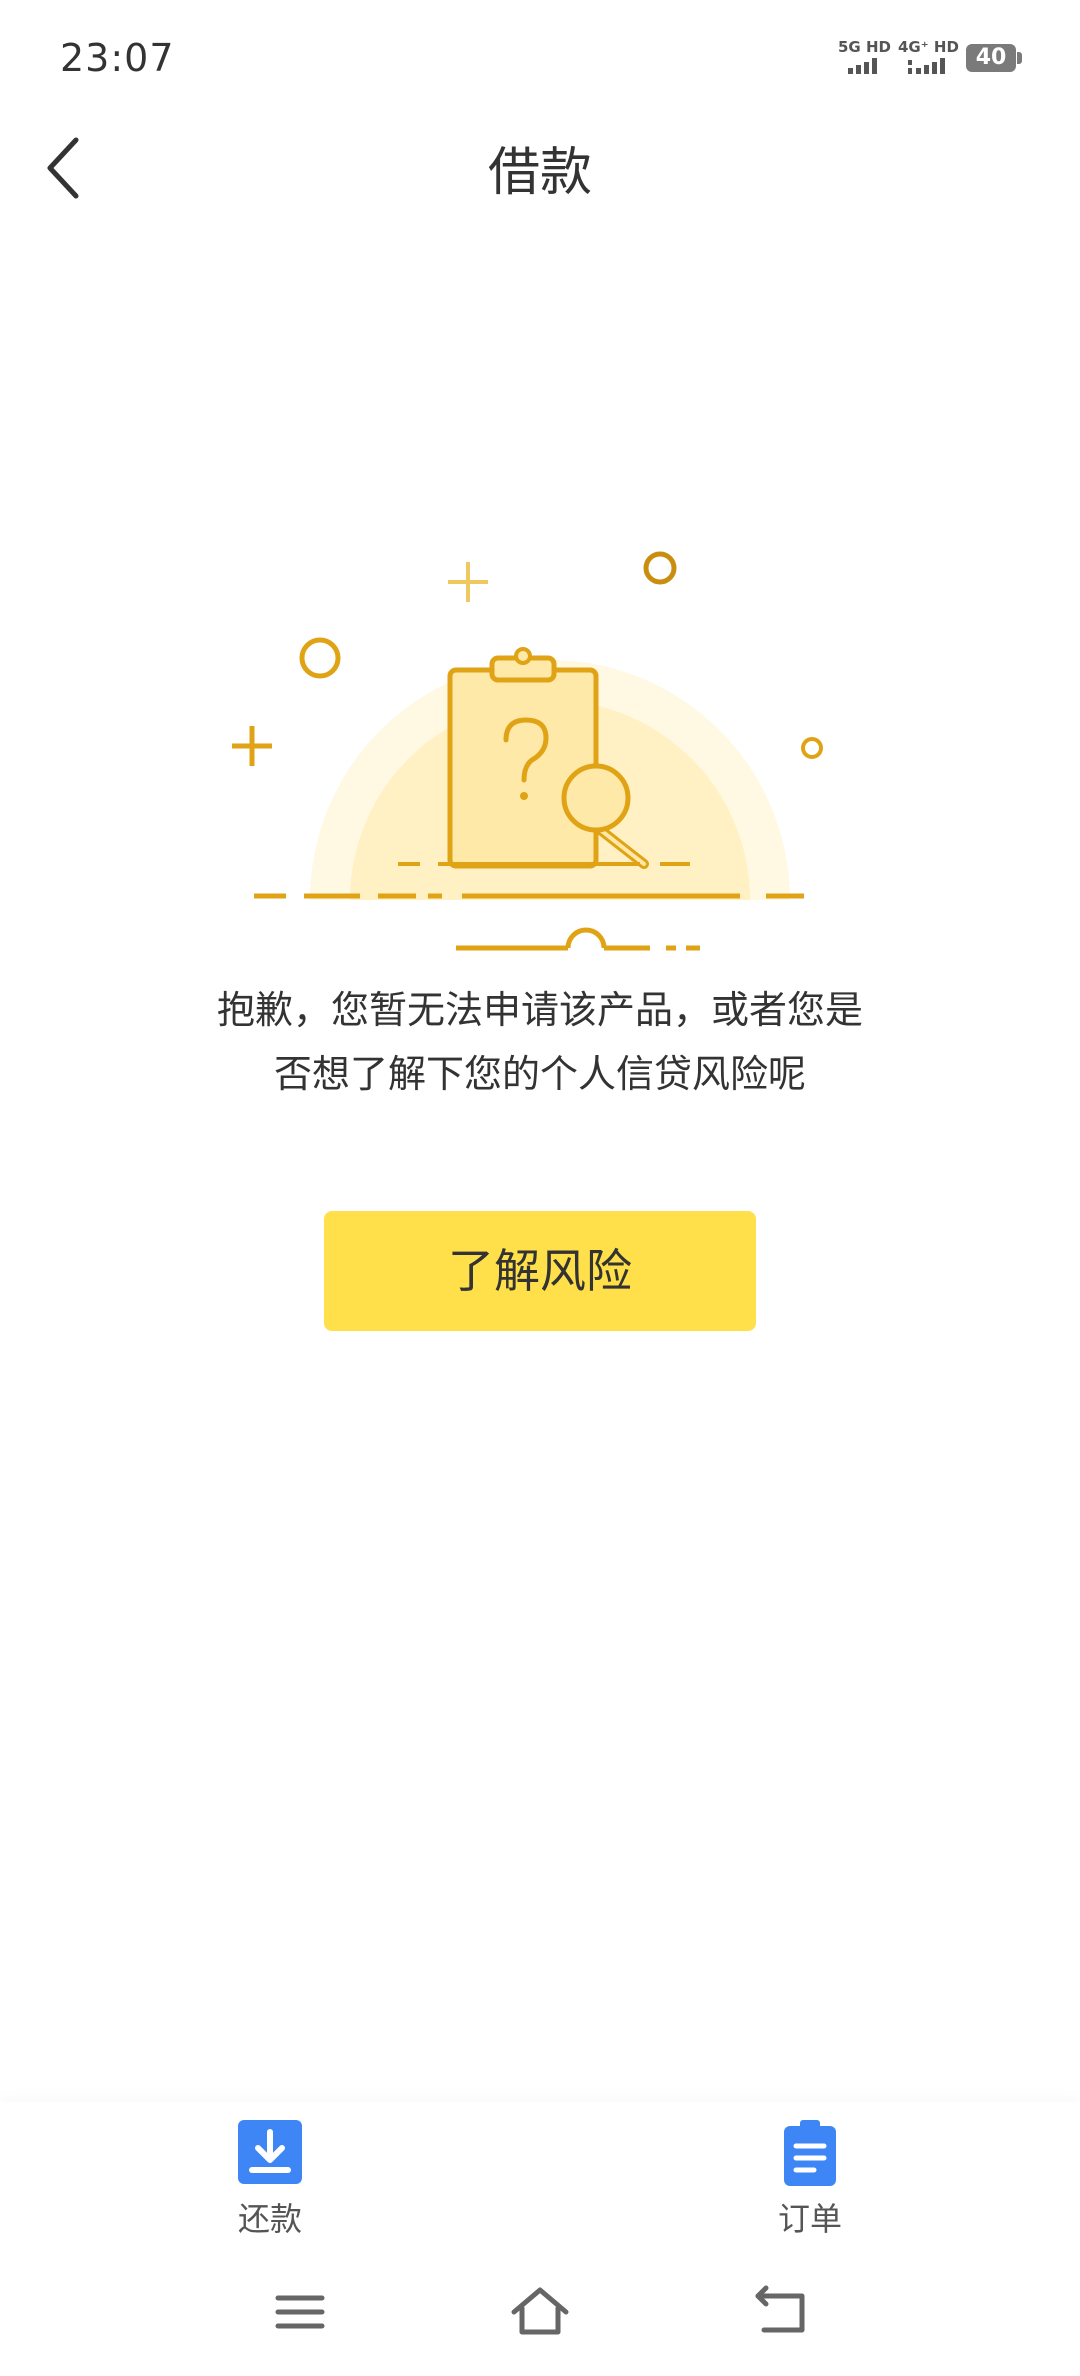 This screenshot has height=2376, width=1080. What do you see at coordinates (540, 1271) in the screenshot?
I see `learn-risk-button: 了解风险` at bounding box center [540, 1271].